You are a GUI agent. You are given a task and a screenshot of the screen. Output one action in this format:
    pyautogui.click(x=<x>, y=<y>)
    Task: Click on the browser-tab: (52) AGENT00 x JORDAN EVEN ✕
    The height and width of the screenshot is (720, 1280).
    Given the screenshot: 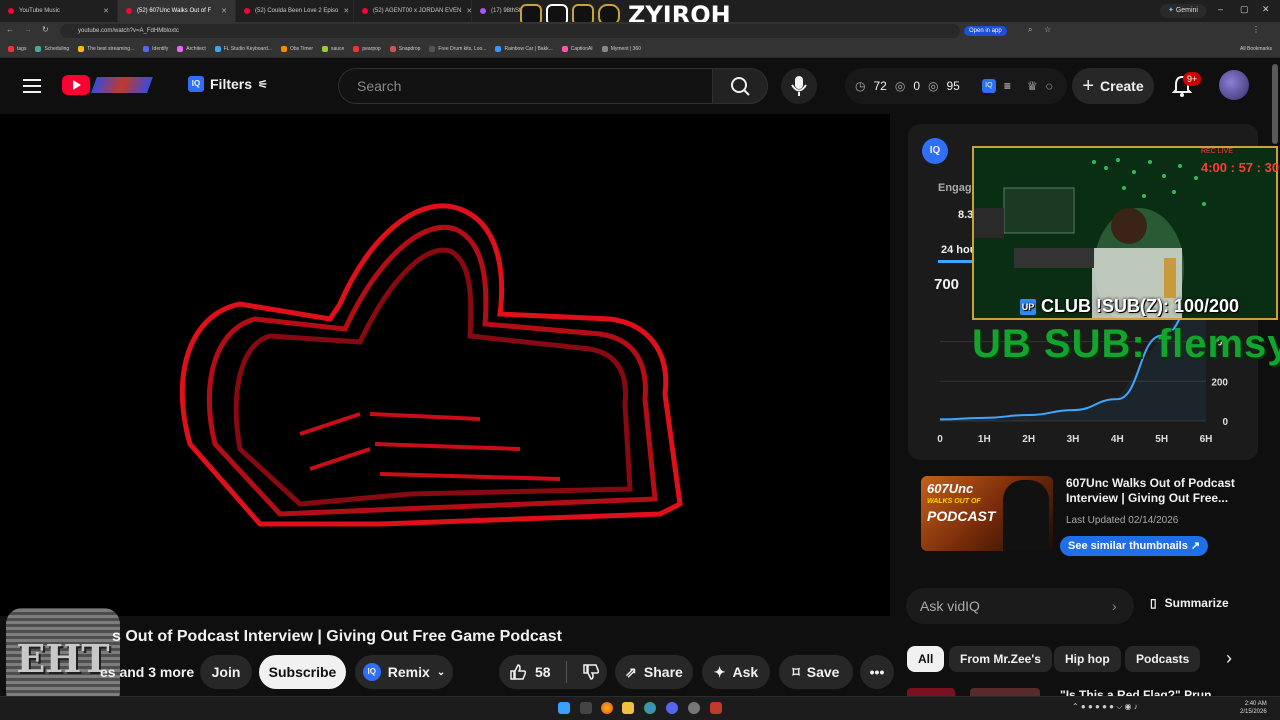 What is the action you would take?
    pyautogui.click(x=413, y=11)
    